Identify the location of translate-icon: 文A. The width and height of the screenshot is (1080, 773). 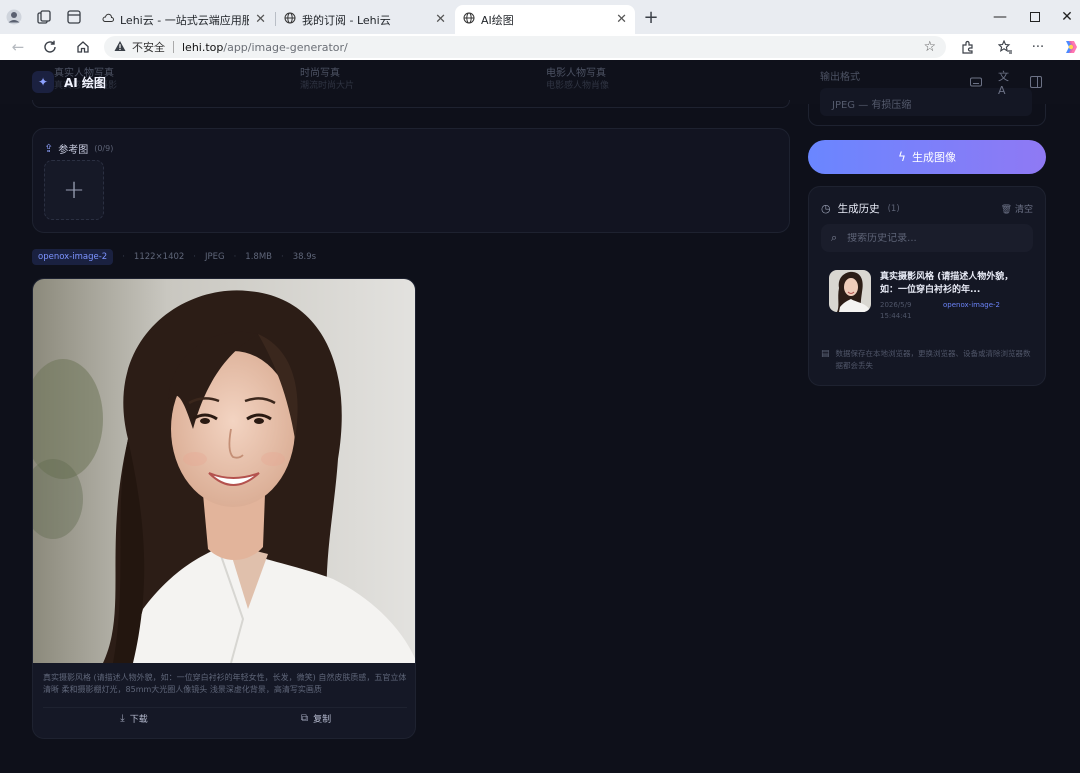
(1006, 83).